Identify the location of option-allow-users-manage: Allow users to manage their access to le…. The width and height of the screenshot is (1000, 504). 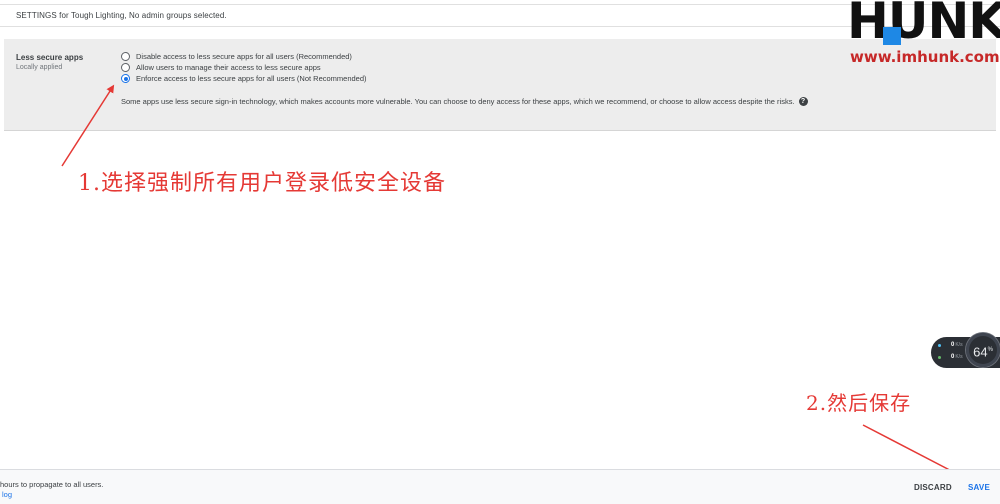
(221, 67).